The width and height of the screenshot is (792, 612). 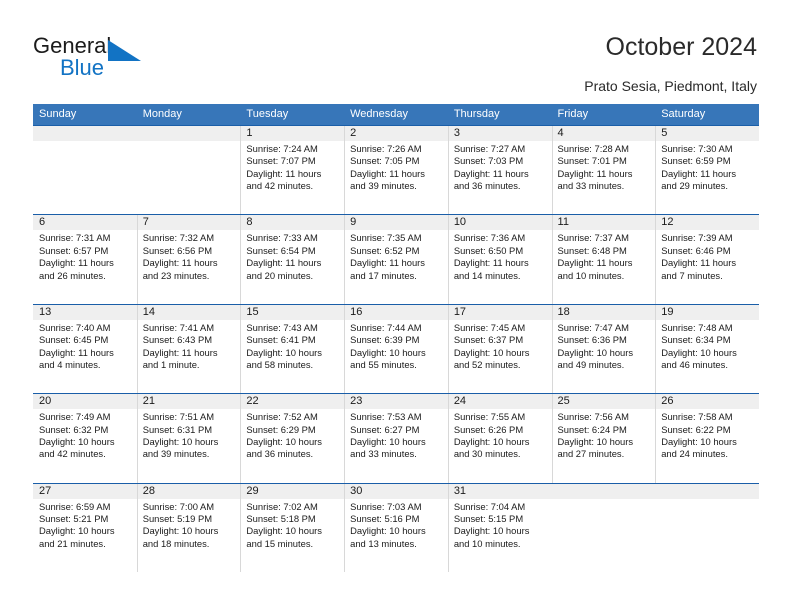 What do you see at coordinates (356, 490) in the screenshot?
I see `day-number: 30` at bounding box center [356, 490].